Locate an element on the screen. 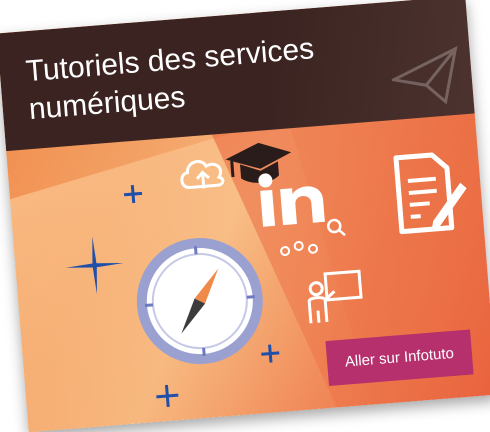  paper-plane-icon is located at coordinates (423, 75).